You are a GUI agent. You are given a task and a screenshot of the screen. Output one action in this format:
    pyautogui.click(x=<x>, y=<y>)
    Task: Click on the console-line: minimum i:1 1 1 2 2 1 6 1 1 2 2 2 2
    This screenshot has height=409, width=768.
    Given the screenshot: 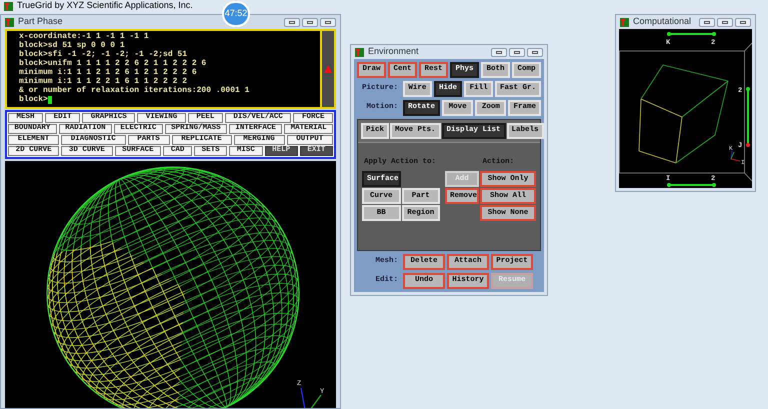 What is the action you would take?
    pyautogui.click(x=103, y=81)
    